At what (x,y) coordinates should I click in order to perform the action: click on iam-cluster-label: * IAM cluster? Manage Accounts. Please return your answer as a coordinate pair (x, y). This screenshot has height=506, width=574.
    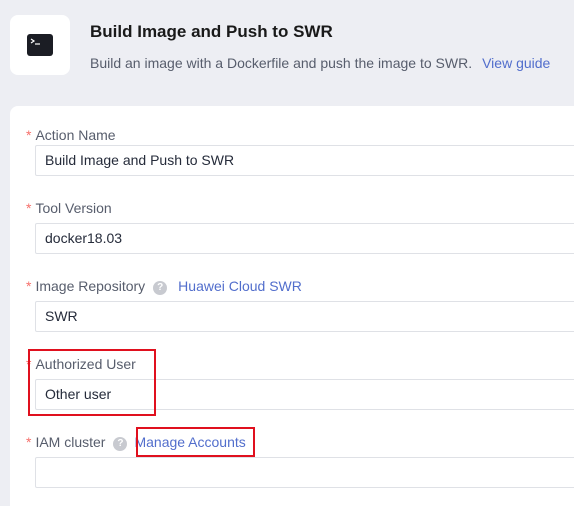
    Looking at the image, I should click on (136, 442).